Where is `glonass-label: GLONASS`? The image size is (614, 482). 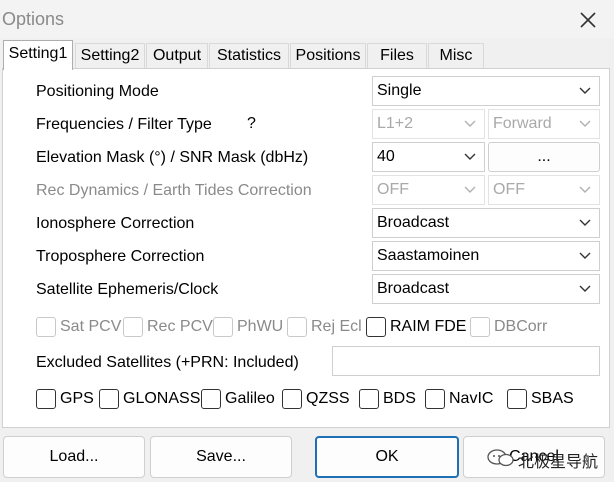
glonass-label: GLONASS is located at coordinates (162, 398).